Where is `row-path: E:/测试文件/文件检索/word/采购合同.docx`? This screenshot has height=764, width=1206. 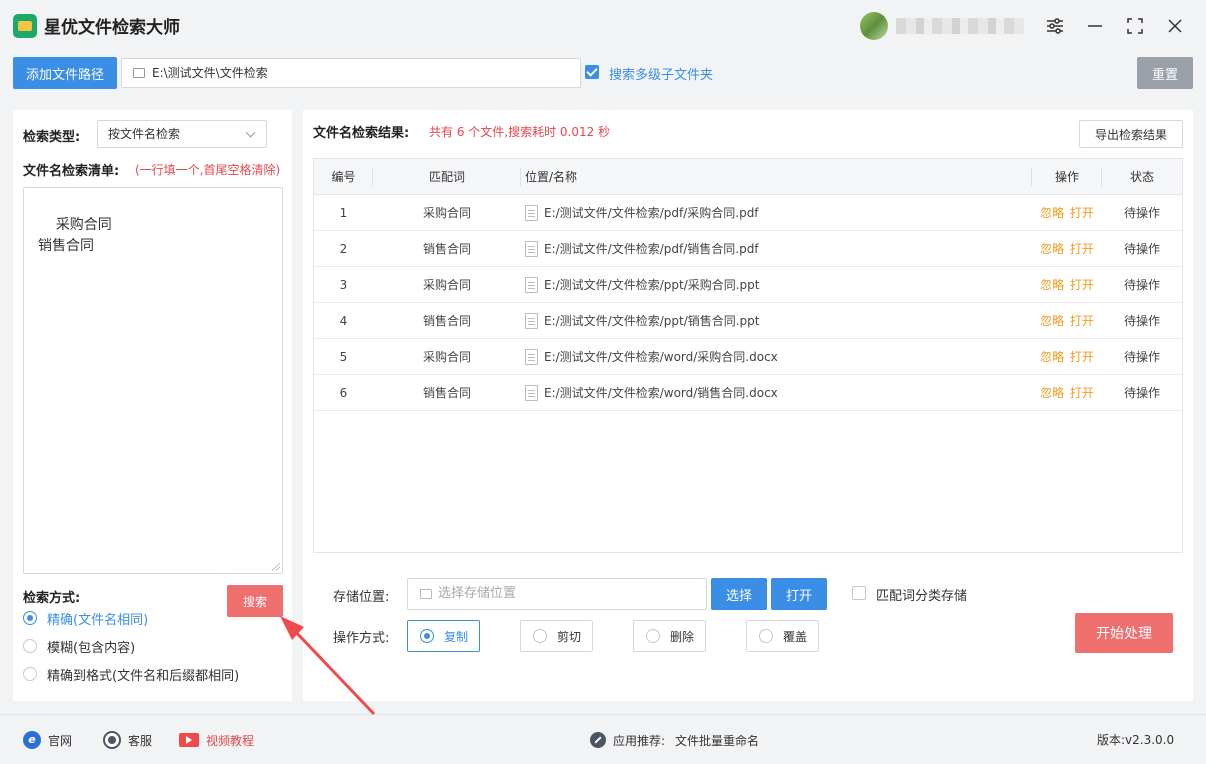 row-path: E:/测试文件/文件检索/word/采购合同.docx is located at coordinates (776, 356).